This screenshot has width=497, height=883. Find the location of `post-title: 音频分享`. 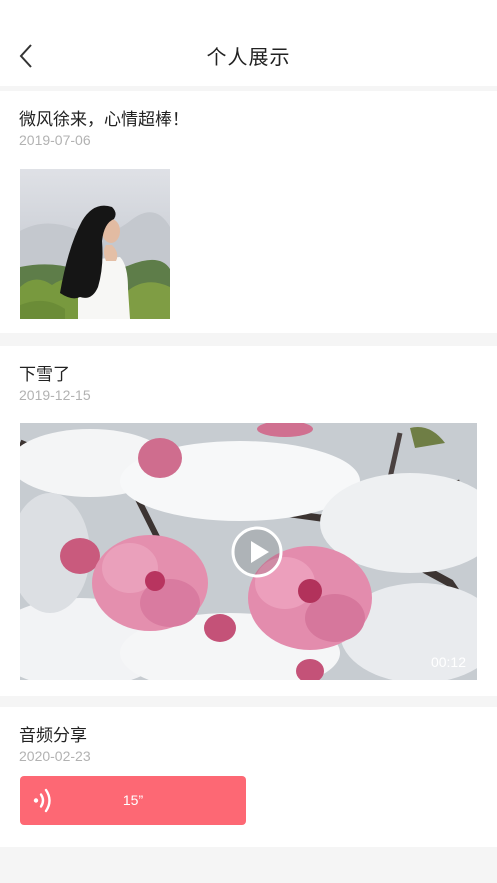

post-title: 音频分享 is located at coordinates (53, 736).